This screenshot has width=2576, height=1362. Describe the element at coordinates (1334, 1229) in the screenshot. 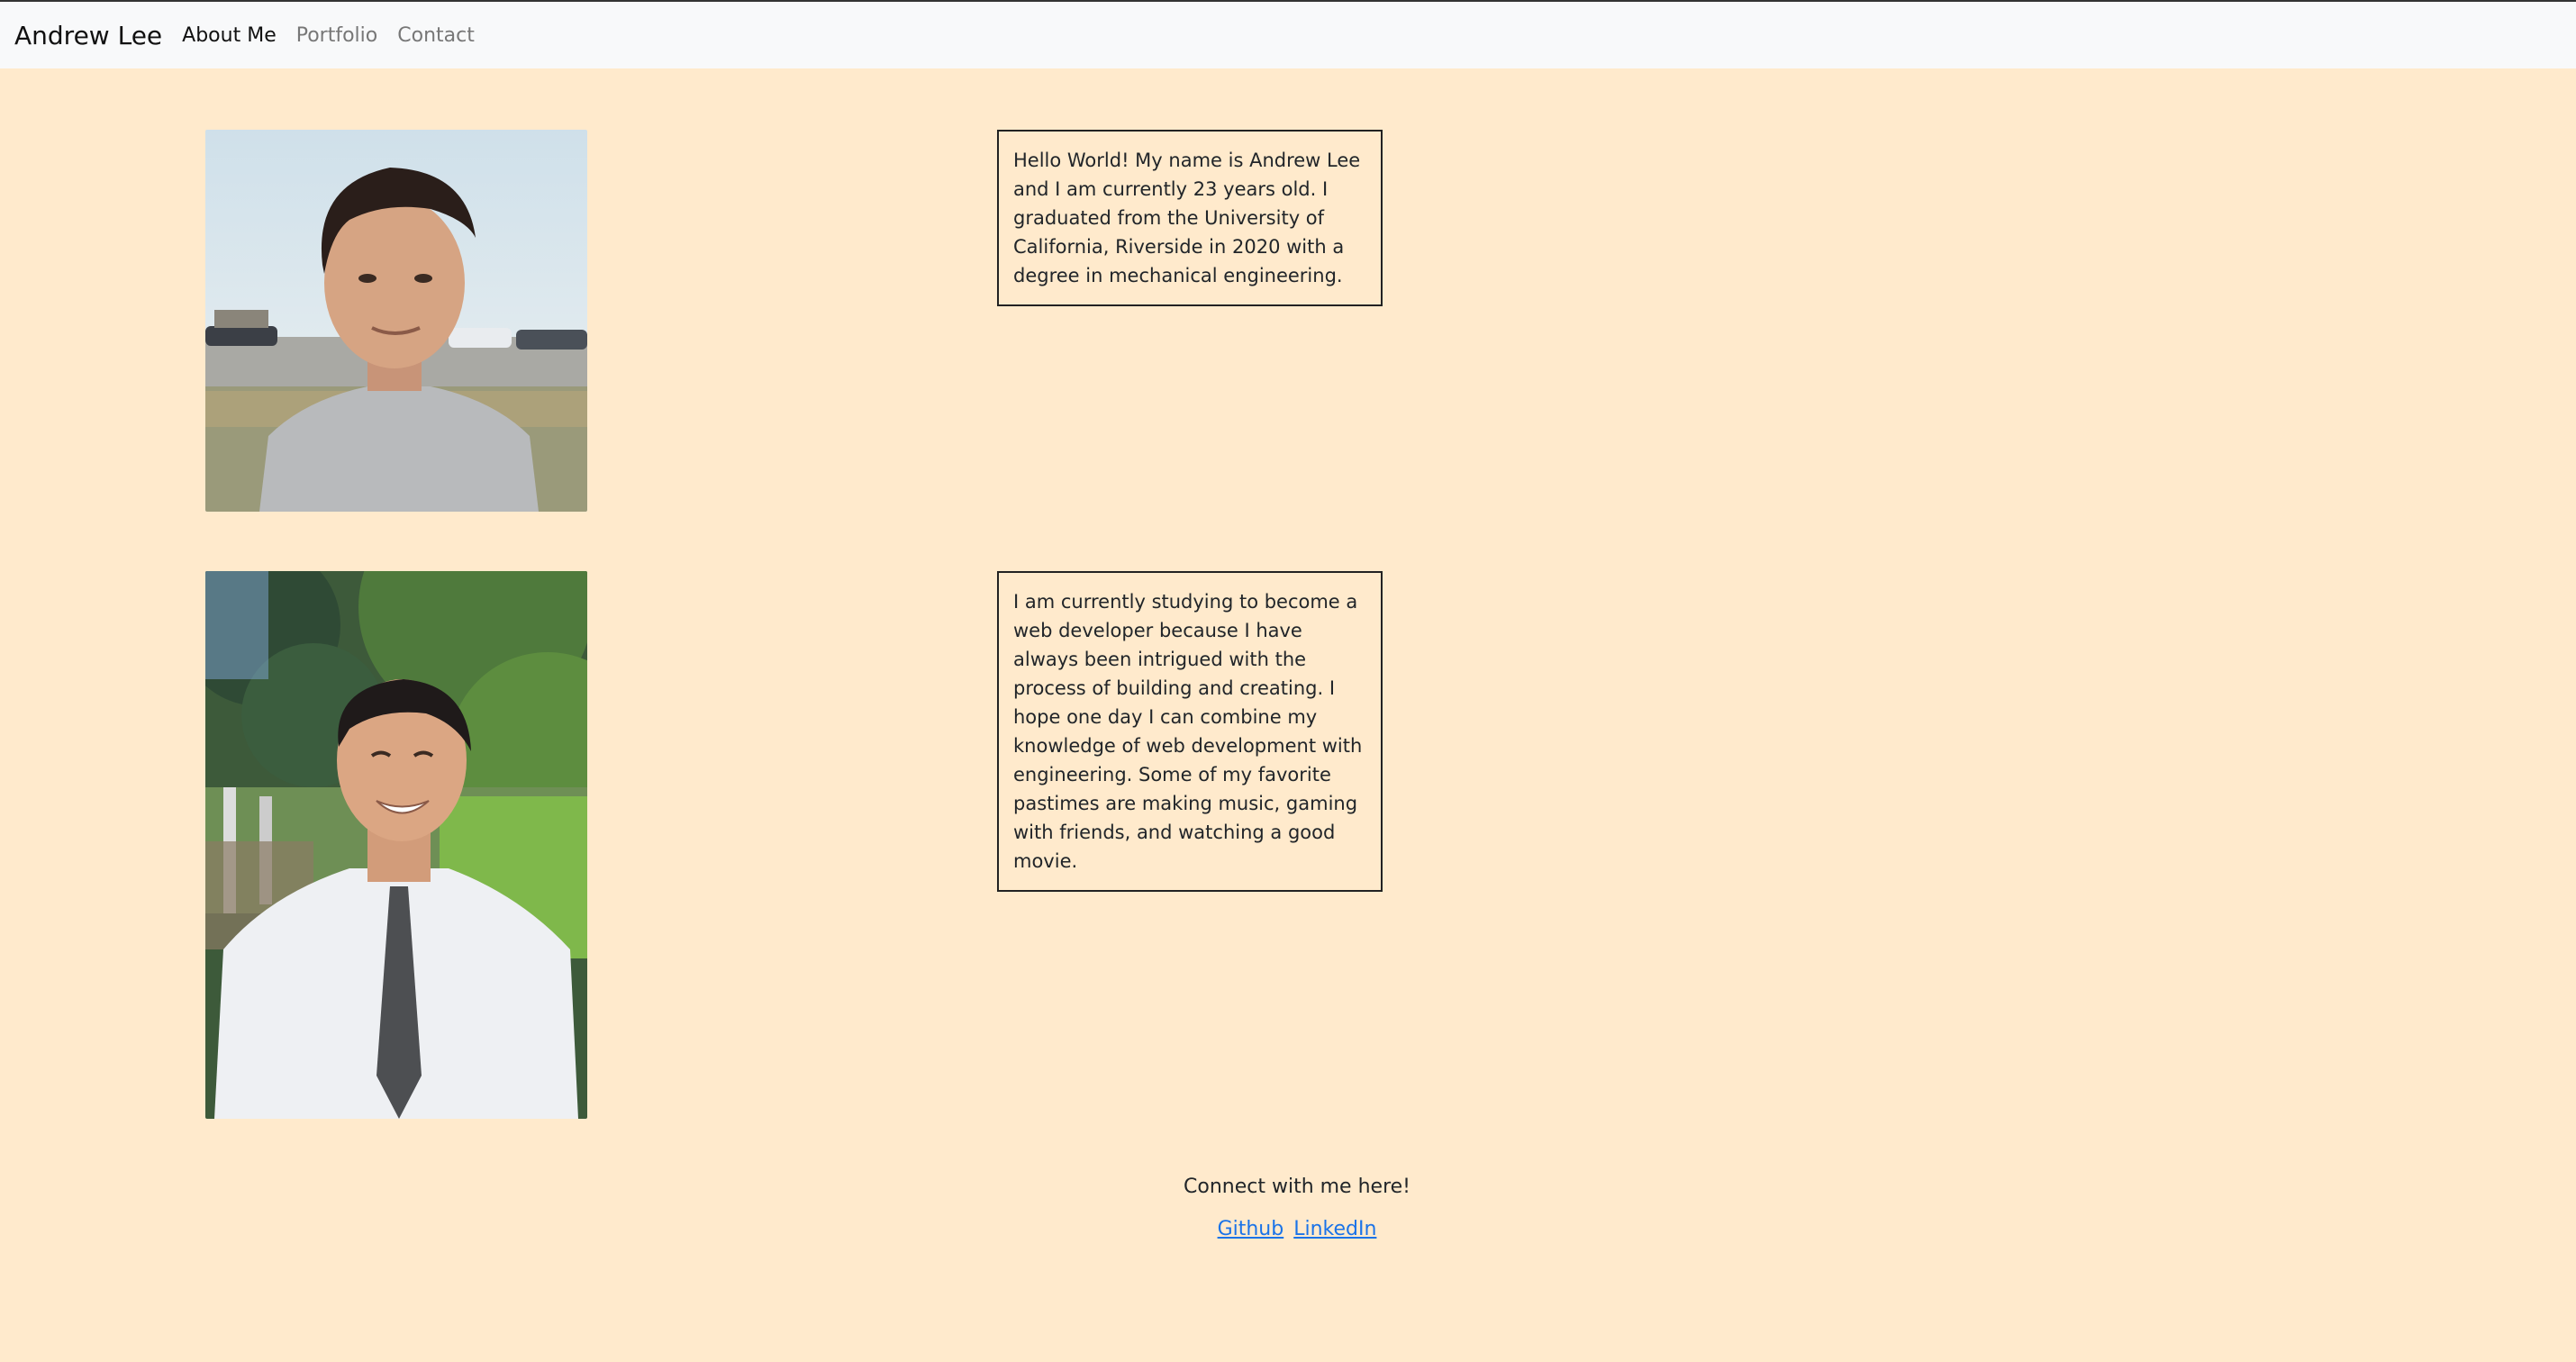

I see `linkedin-link: LinkedIn` at that location.